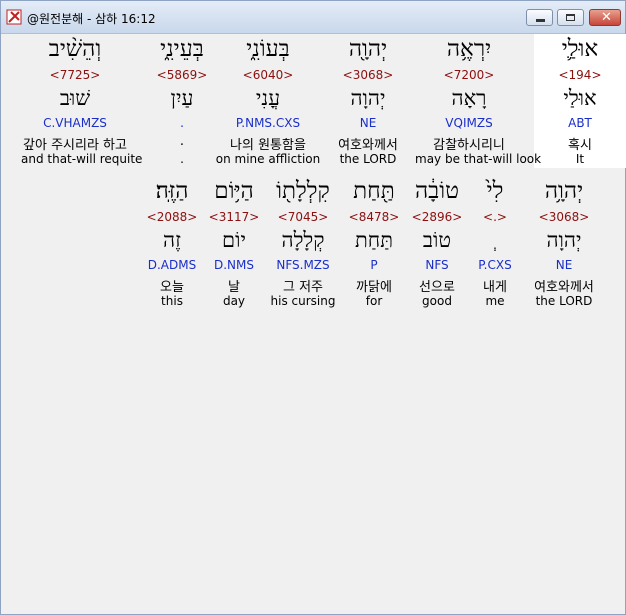 Image resolution: width=626 pixels, height=615 pixels. Describe the element at coordinates (182, 159) in the screenshot. I see `english-gloss: .` at that location.